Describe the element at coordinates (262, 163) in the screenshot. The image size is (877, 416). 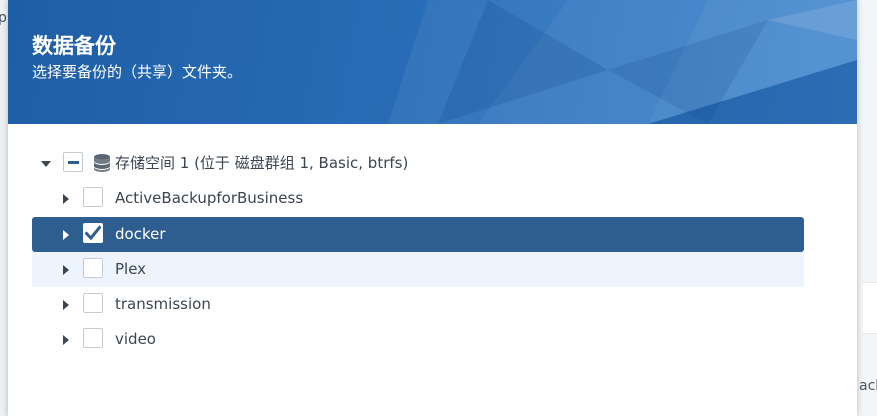
I see `tree-root-label: 存储空间 1 (位于 磁盘群组 1, Basic, btrfs)` at that location.